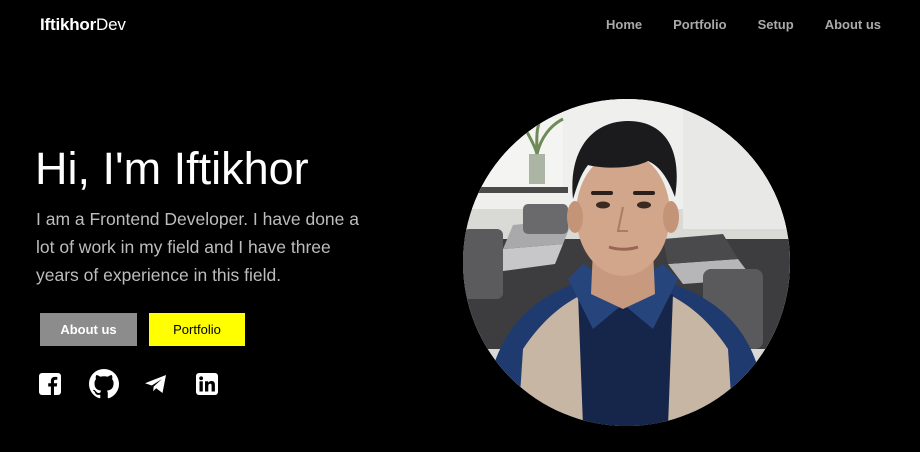 The image size is (920, 452). Describe the element at coordinates (104, 384) in the screenshot. I see `github-icon` at that location.